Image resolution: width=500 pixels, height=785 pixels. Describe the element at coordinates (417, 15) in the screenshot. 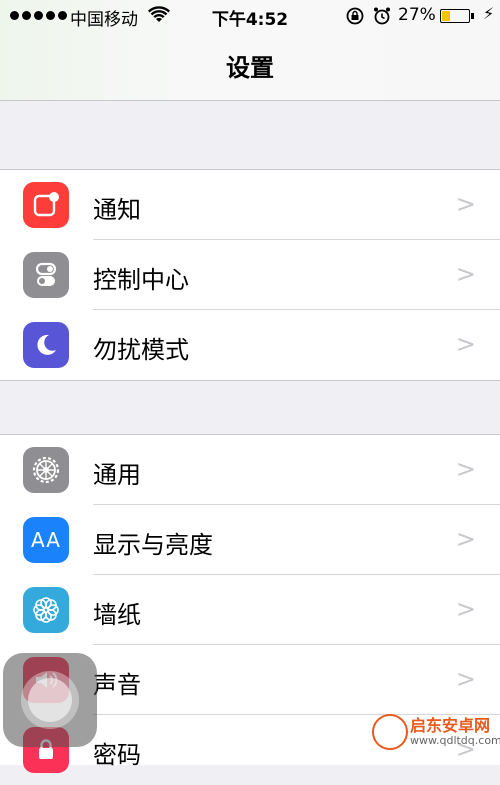

I see `battery-percentage: 27%` at that location.